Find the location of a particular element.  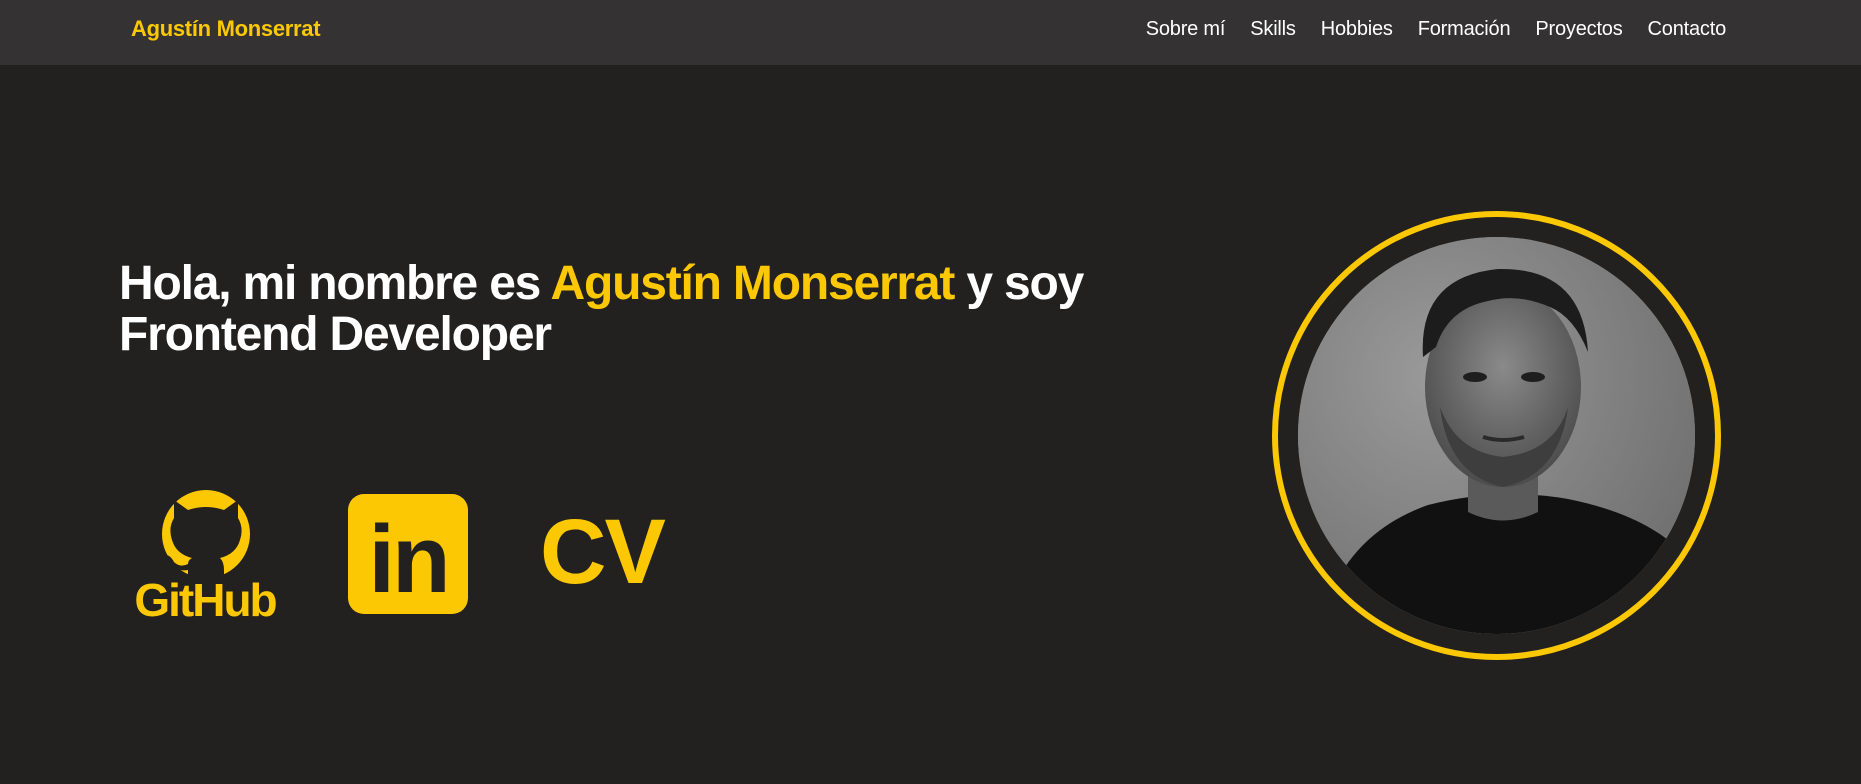

linkedin-label: in is located at coordinates (407, 559).